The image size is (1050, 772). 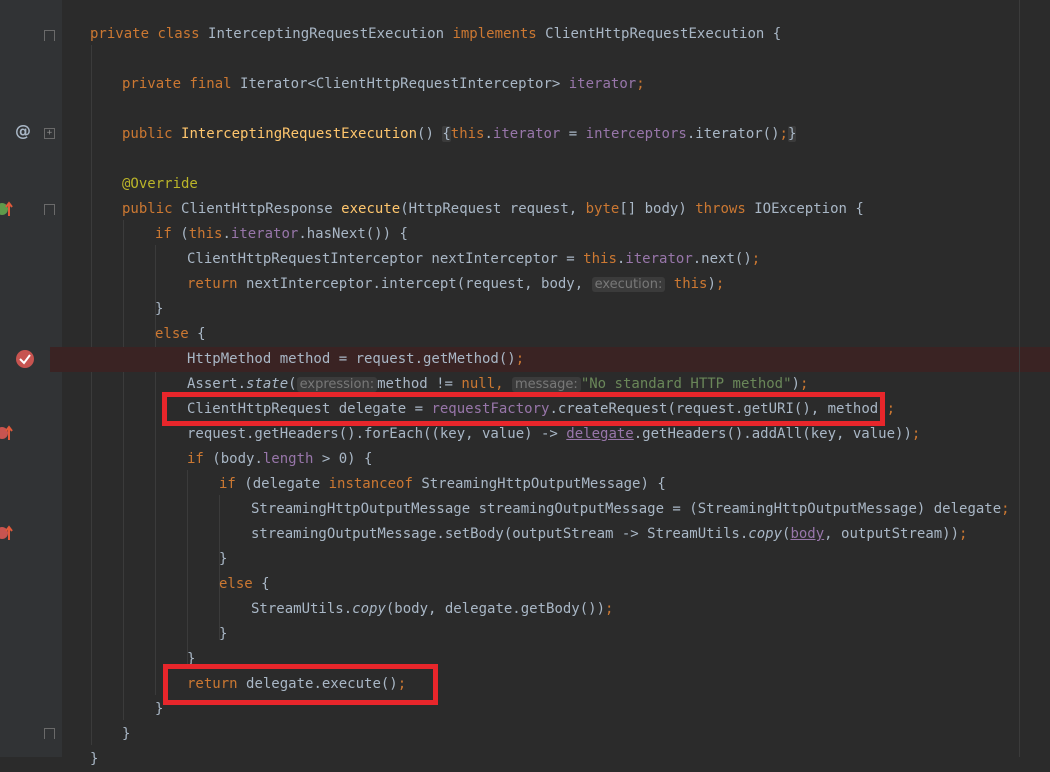 What do you see at coordinates (1019, 378) in the screenshot?
I see `right-margin-guide` at bounding box center [1019, 378].